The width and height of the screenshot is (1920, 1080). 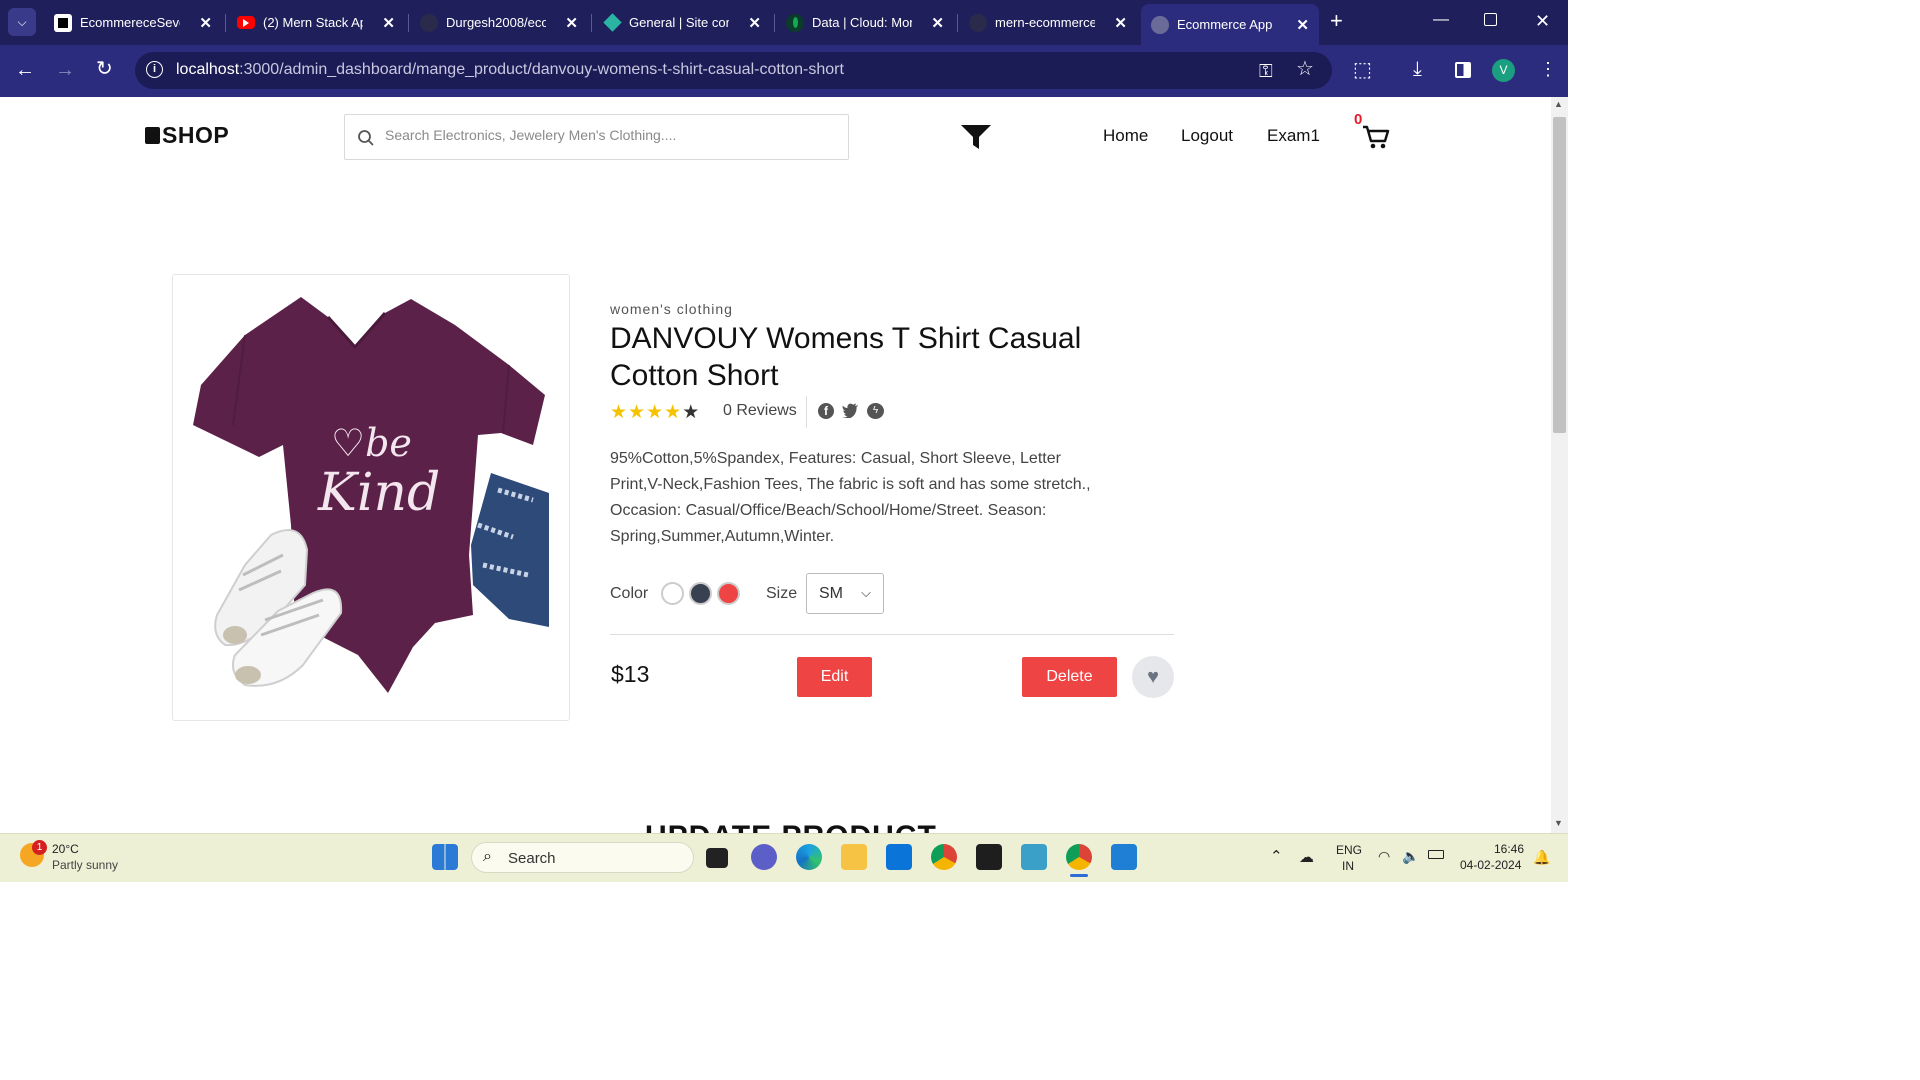 What do you see at coordinates (187, 135) in the screenshot?
I see `shop-logo: SHOP` at bounding box center [187, 135].